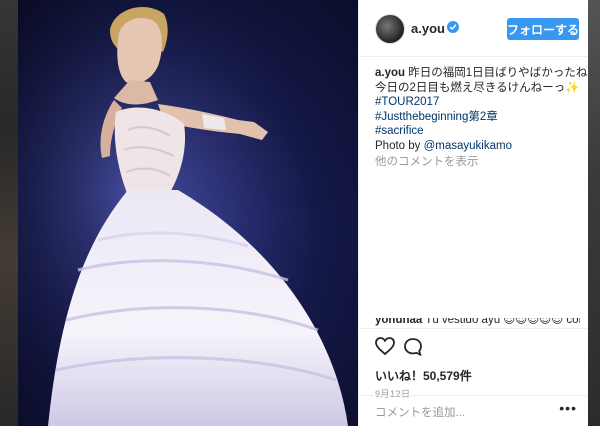 This screenshot has height=426, width=600. Describe the element at coordinates (477, 102) in the screenshot. I see `hashtag-tour2017: #TOUR2017` at that location.